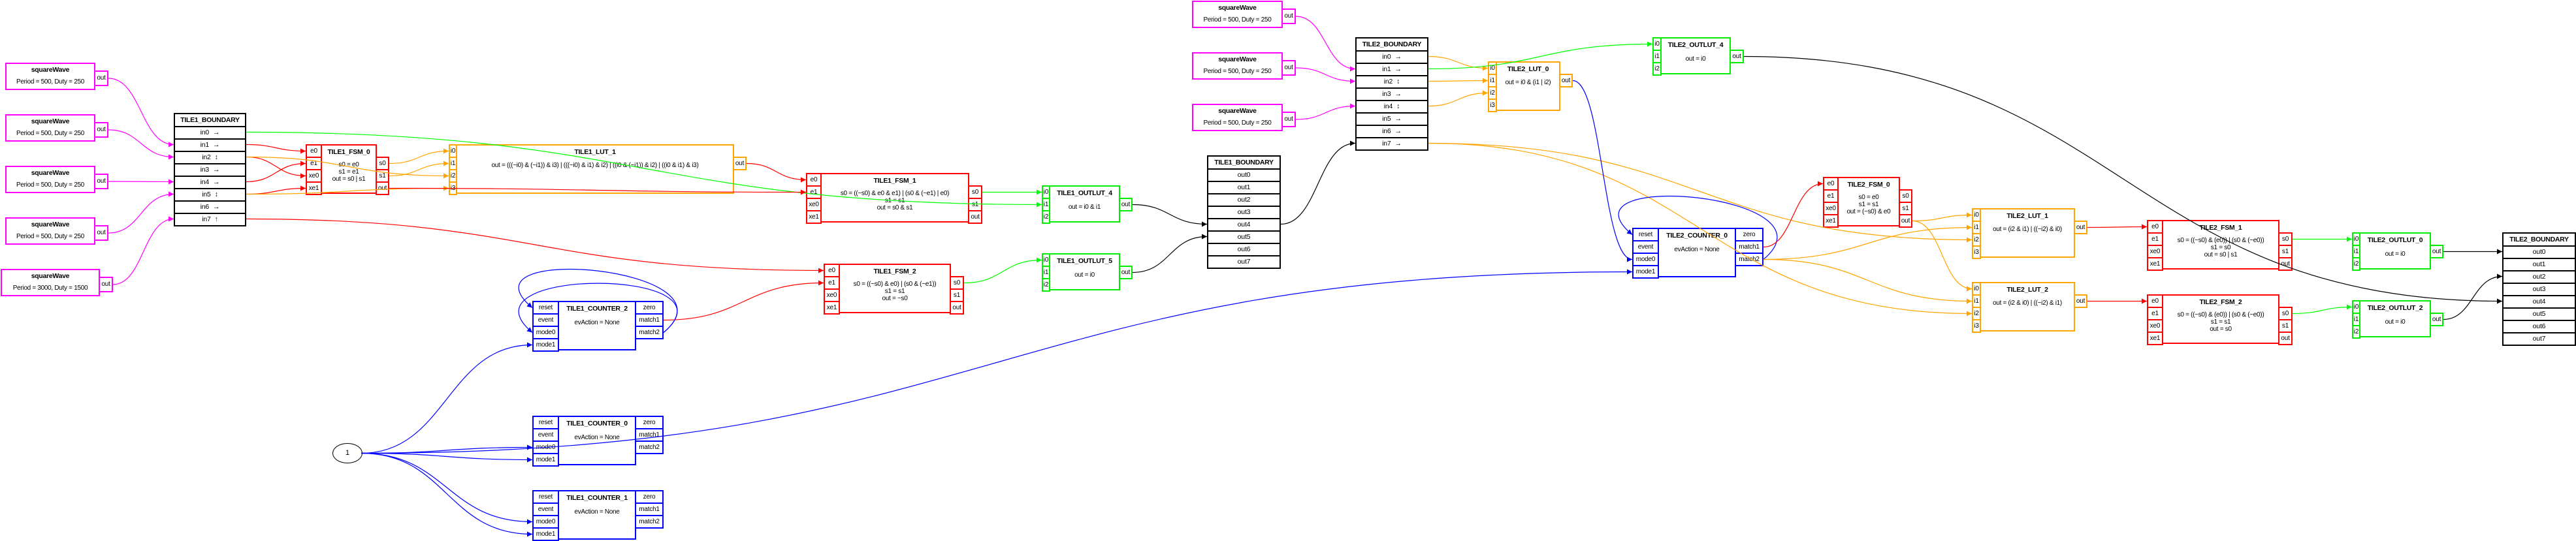 The height and width of the screenshot is (541, 2576). What do you see at coordinates (1084, 204) in the screenshot?
I see `block-outlut: TILE1_OUTLUT_4 out = i0 & i1` at bounding box center [1084, 204].